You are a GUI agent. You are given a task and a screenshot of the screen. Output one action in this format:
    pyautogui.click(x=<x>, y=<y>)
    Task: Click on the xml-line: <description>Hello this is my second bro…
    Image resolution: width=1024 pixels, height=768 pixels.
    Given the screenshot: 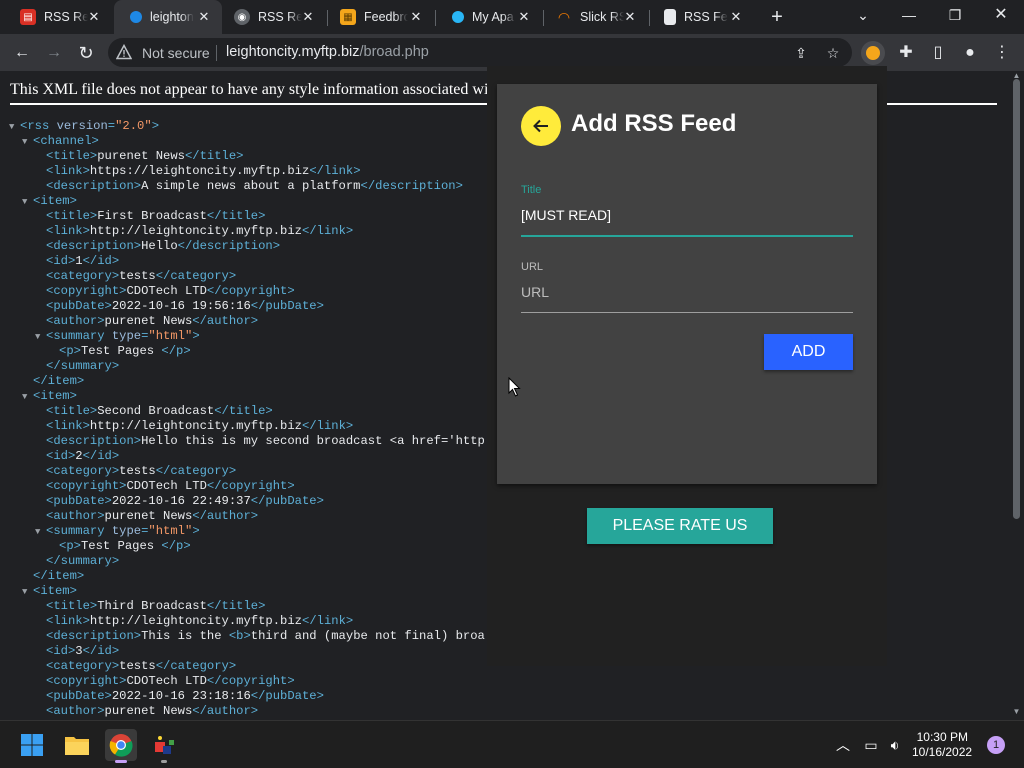 What is the action you would take?
    pyautogui.click(x=247, y=441)
    